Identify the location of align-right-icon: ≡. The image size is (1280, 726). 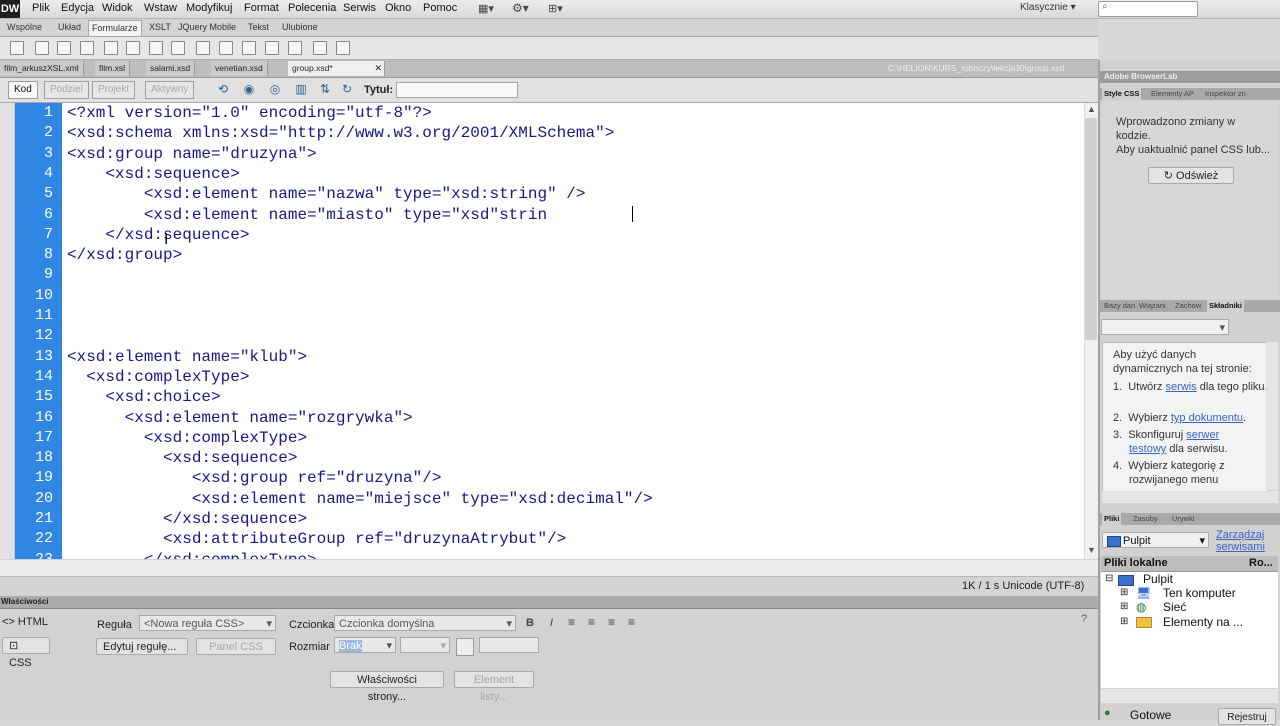
(611, 622).